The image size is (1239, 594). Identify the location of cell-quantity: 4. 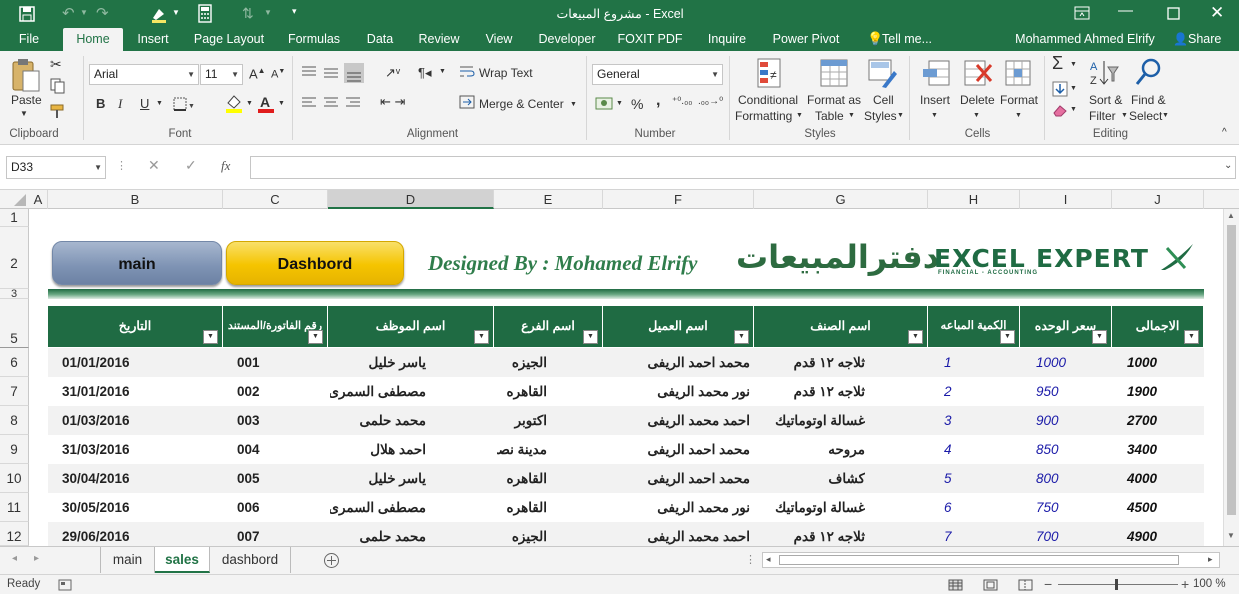
(974, 449).